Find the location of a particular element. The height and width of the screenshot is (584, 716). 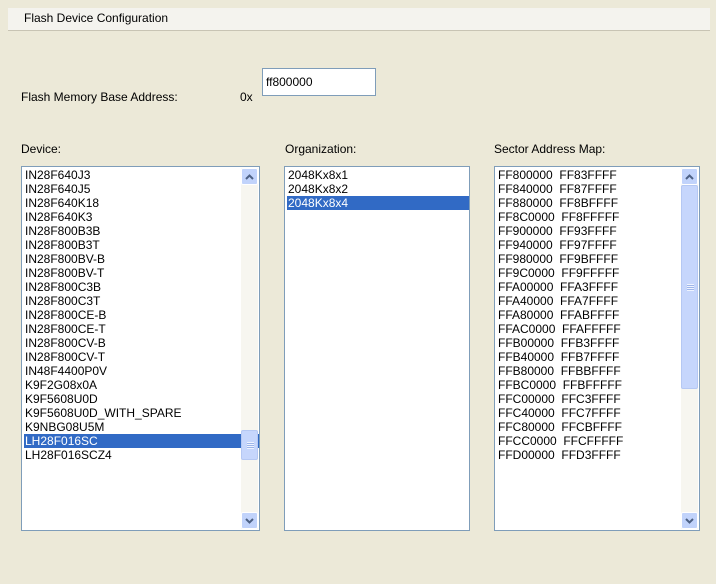

sector-map-list-item: FF980000 FF9BFFFF is located at coordinates (598, 259).